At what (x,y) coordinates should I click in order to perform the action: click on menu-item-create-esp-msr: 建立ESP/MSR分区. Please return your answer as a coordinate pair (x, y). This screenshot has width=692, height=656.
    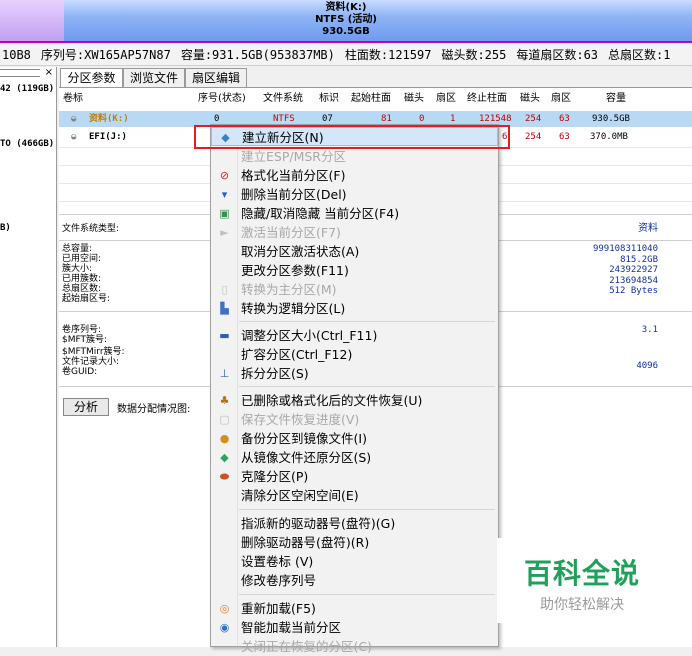
    Looking at the image, I should click on (354, 156).